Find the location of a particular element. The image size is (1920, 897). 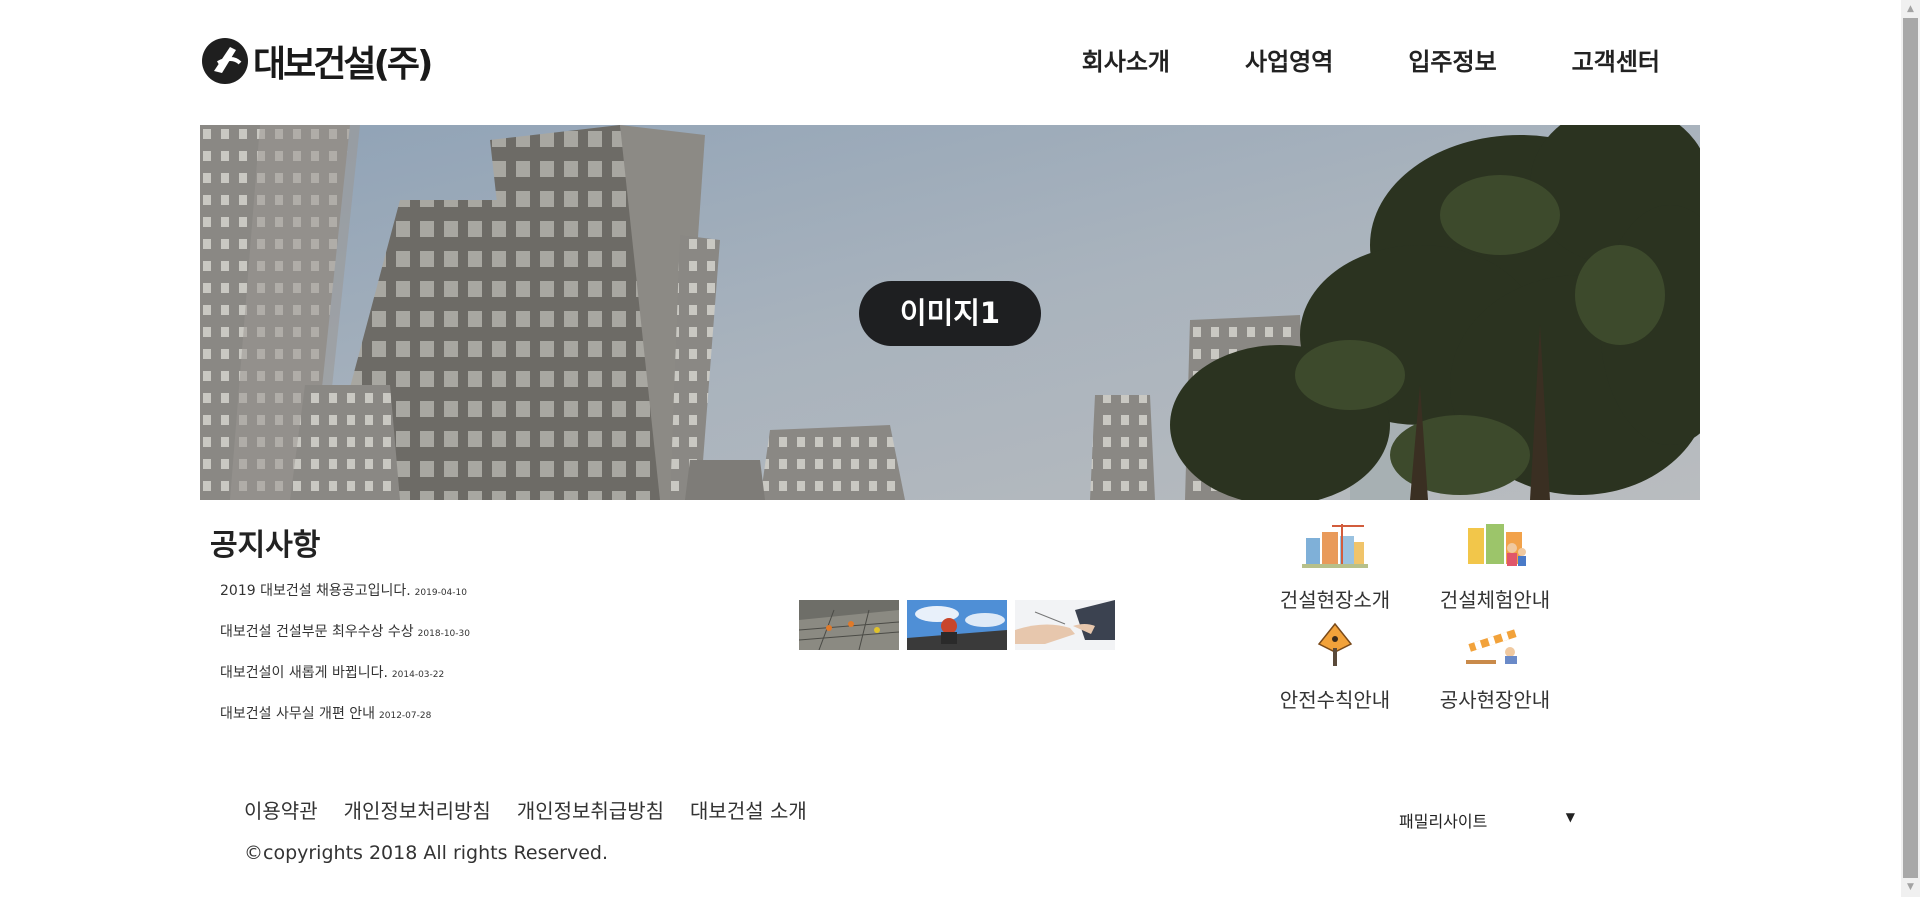

quick-label: 건설체험안내 is located at coordinates (1495, 600).